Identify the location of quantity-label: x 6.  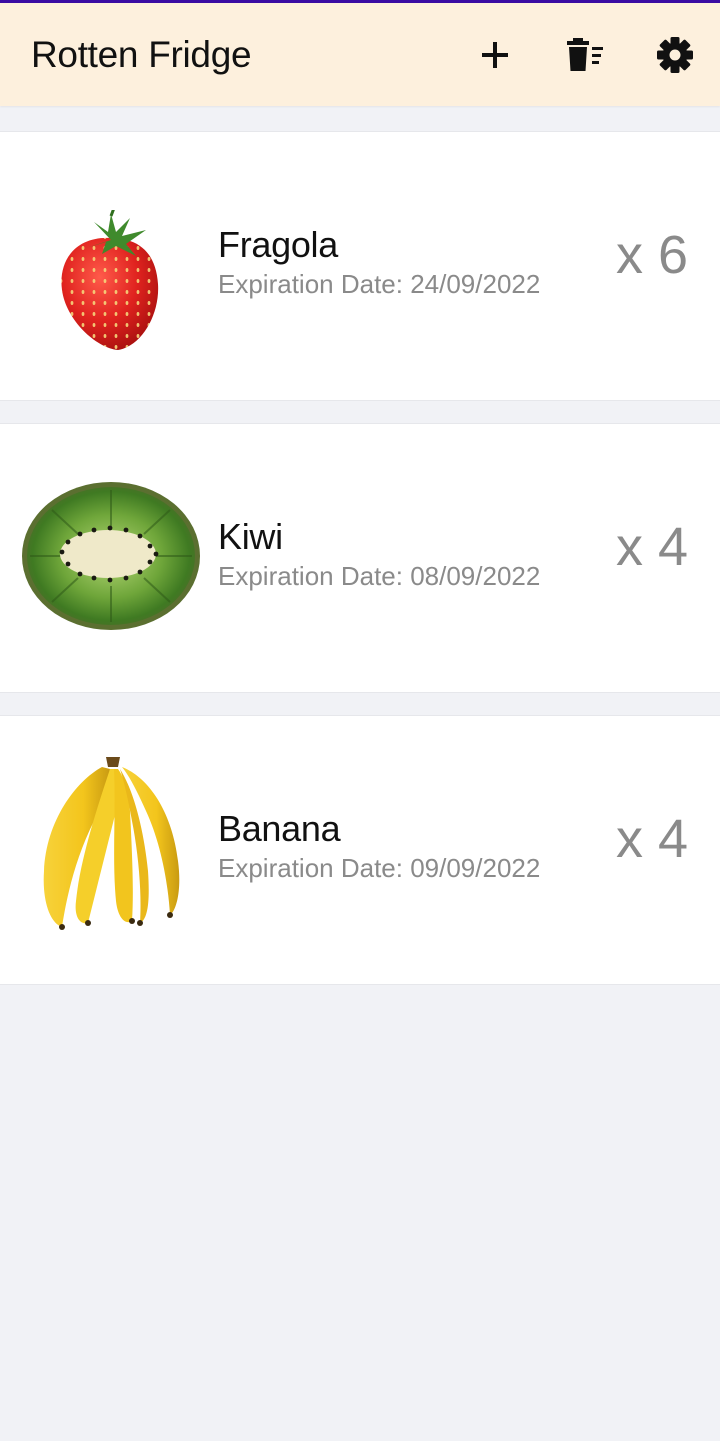
(651, 255).